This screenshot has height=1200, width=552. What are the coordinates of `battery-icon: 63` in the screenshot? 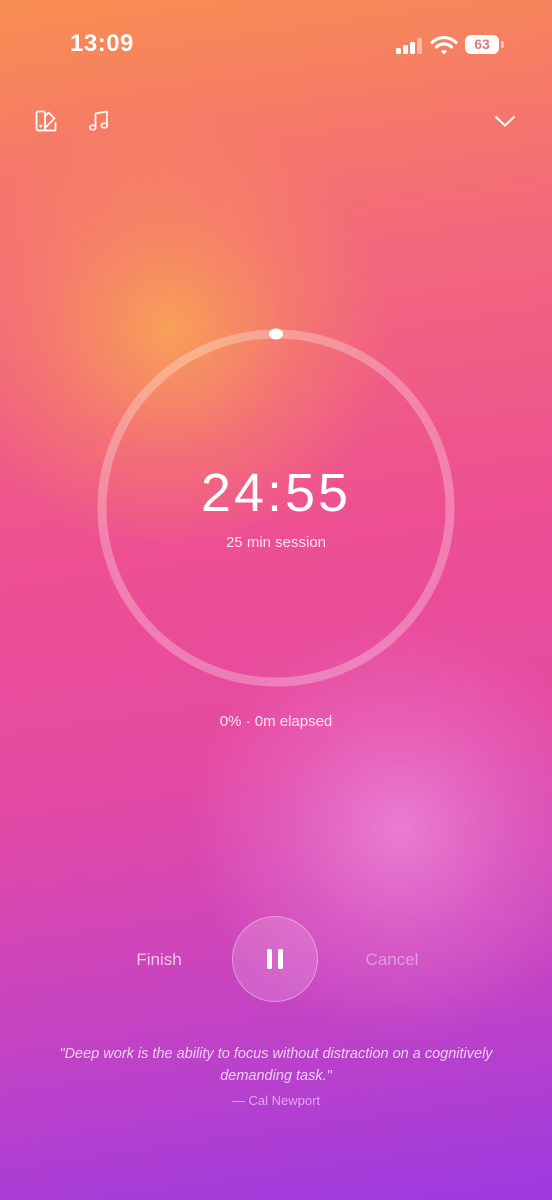 It's located at (482, 44).